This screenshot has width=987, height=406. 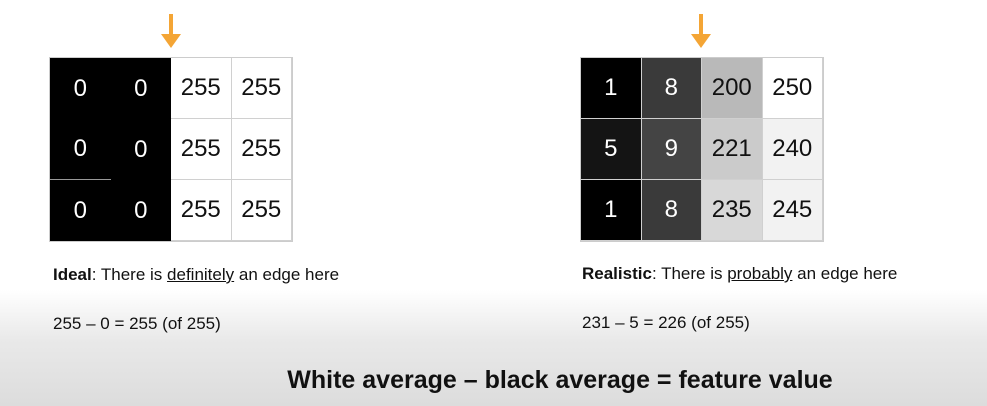 What do you see at coordinates (792, 210) in the screenshot?
I see `pixel-cell: 245` at bounding box center [792, 210].